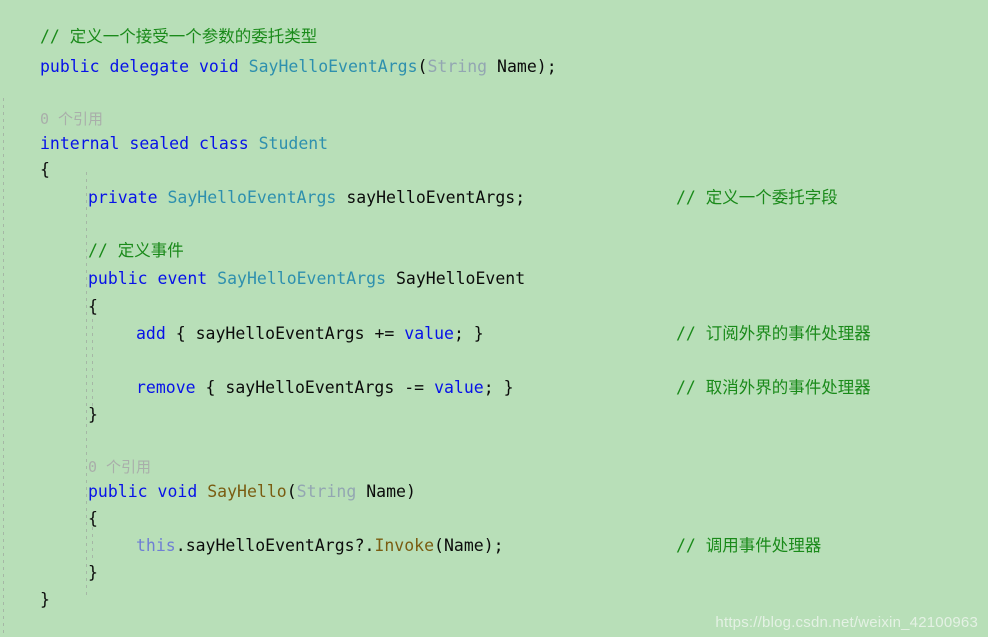 This screenshot has width=988, height=637. Describe the element at coordinates (180, 545) in the screenshot. I see `code-token: .` at that location.